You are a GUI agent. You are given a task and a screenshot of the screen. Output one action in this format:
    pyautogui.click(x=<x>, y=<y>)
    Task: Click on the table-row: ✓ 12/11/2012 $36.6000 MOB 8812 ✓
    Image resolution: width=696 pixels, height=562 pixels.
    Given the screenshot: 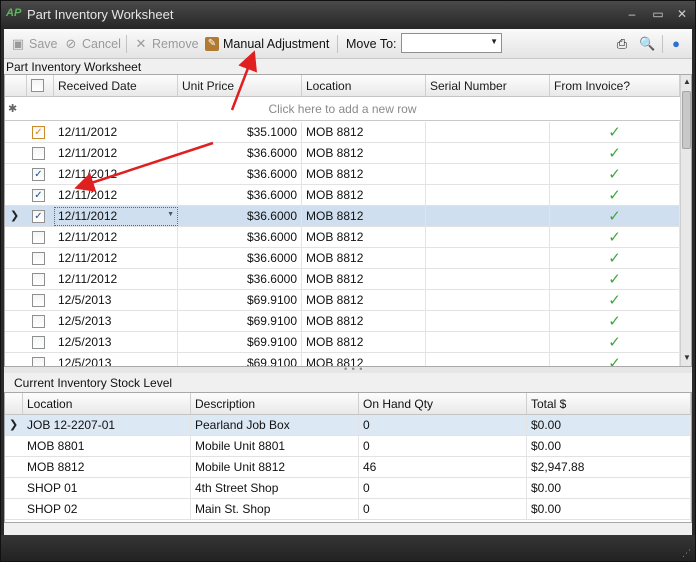 What is the action you would take?
    pyautogui.click(x=342, y=195)
    